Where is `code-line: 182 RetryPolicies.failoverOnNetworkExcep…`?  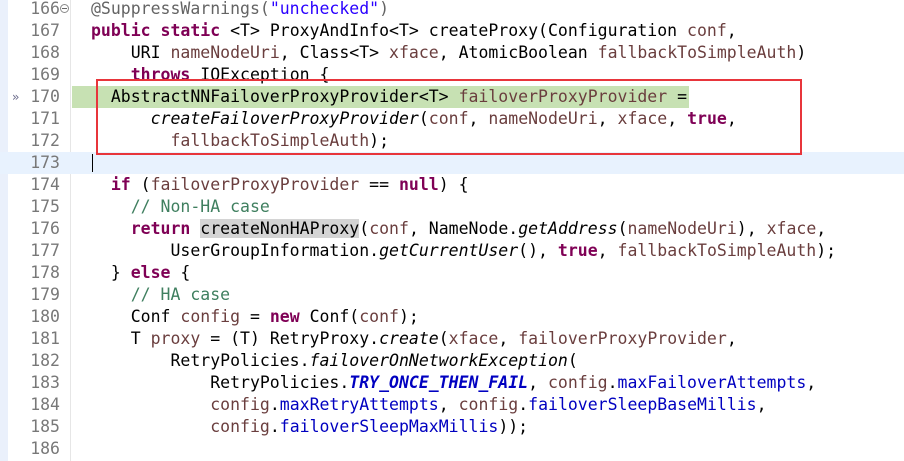 code-line: 182 RetryPolicies.failoverOnNetworkExcep… is located at coordinates (452, 361).